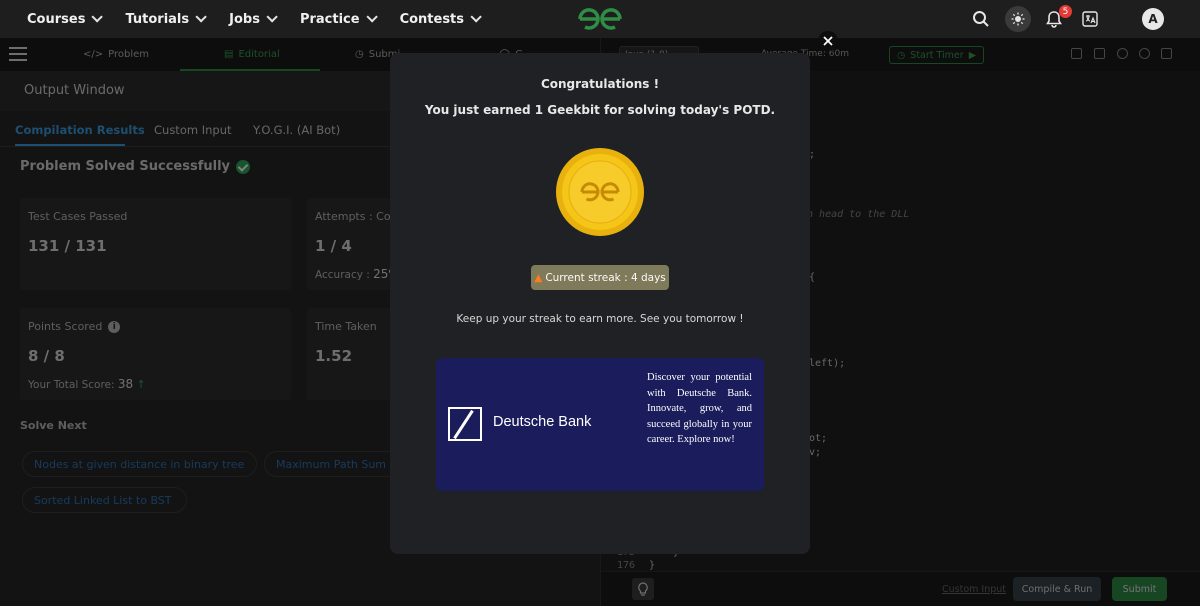 The height and width of the screenshot is (606, 1200). I want to click on nav-tutorials: Tutorials, so click(164, 19).